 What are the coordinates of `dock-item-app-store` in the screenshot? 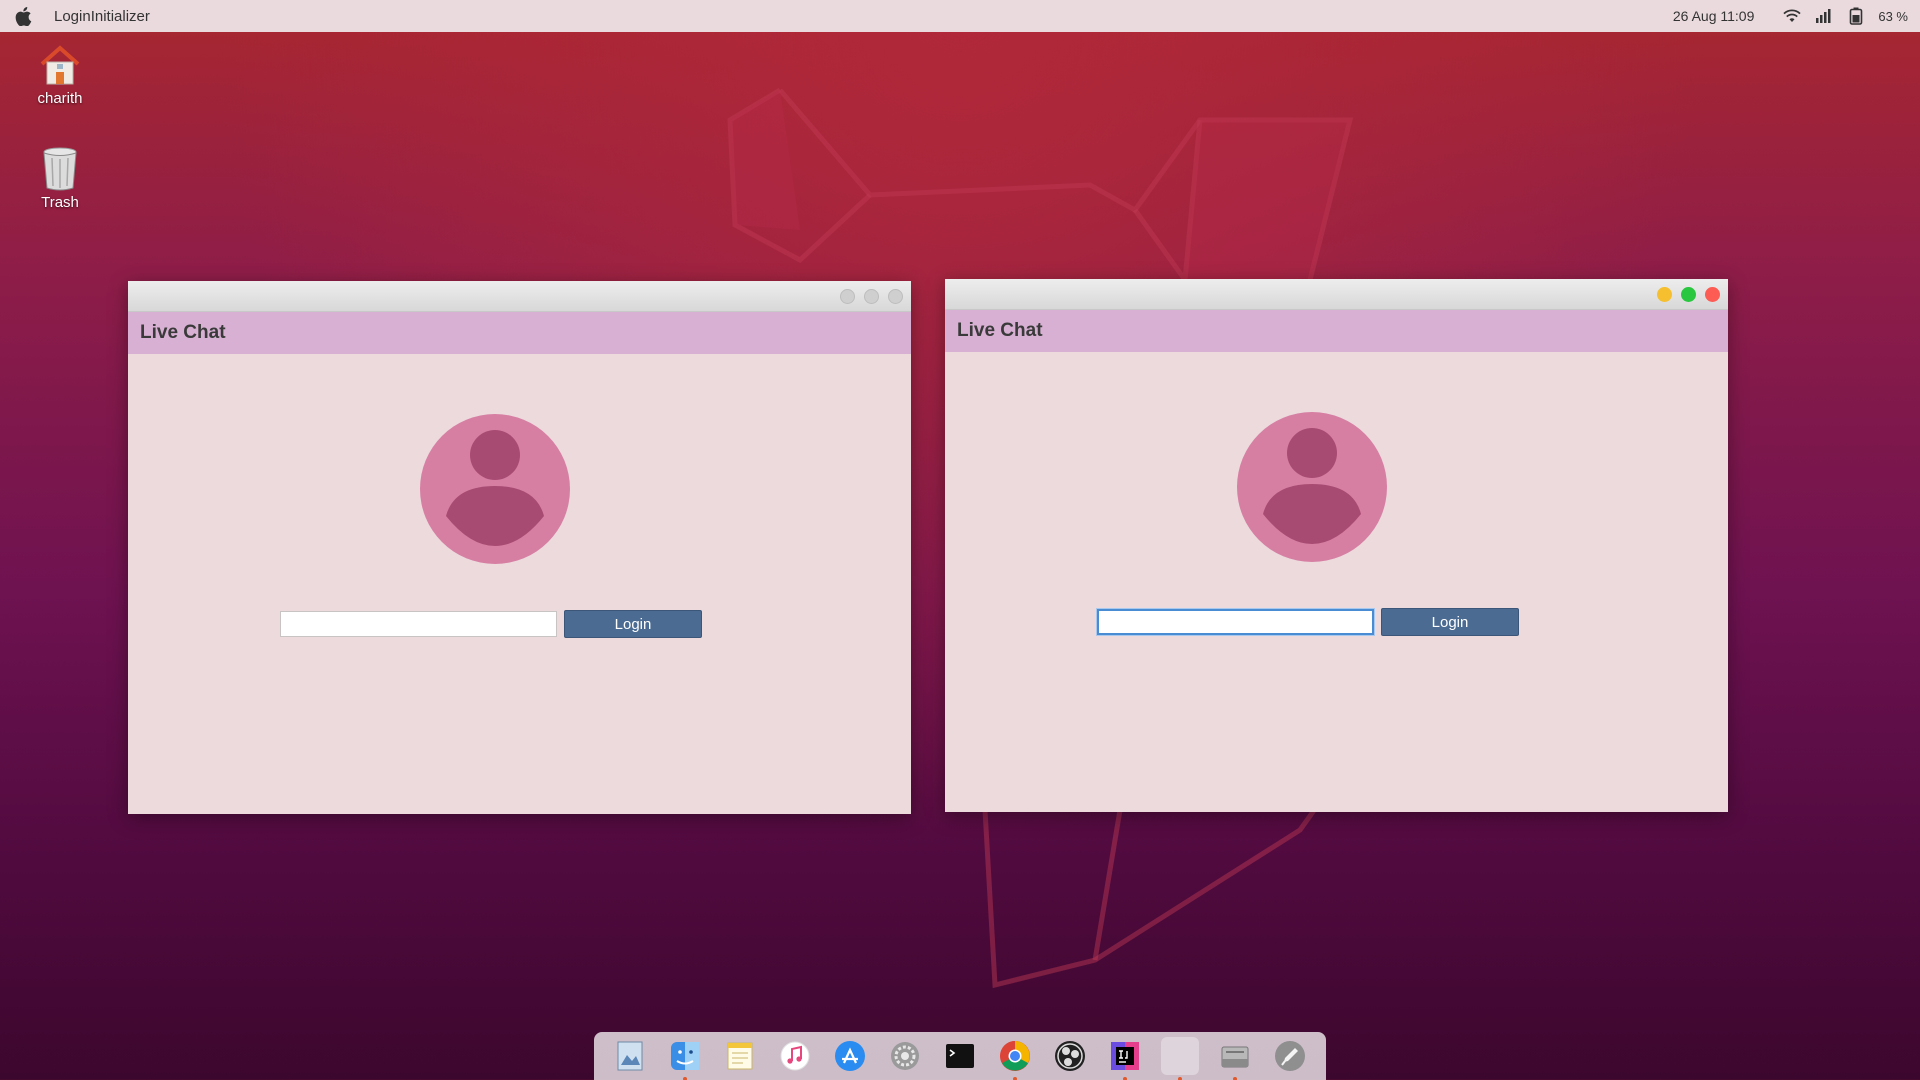 It's located at (850, 1056).